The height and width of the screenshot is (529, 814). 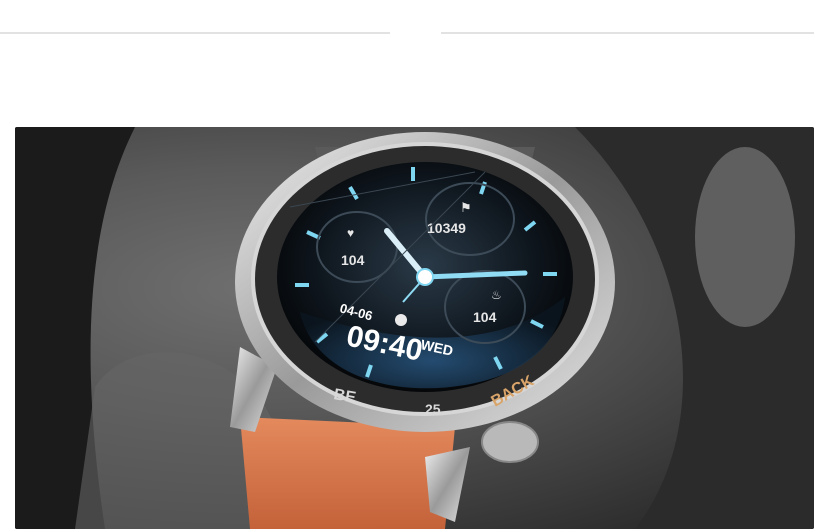 What do you see at coordinates (433, 409) in the screenshot?
I see `bezel-label-25: 25` at bounding box center [433, 409].